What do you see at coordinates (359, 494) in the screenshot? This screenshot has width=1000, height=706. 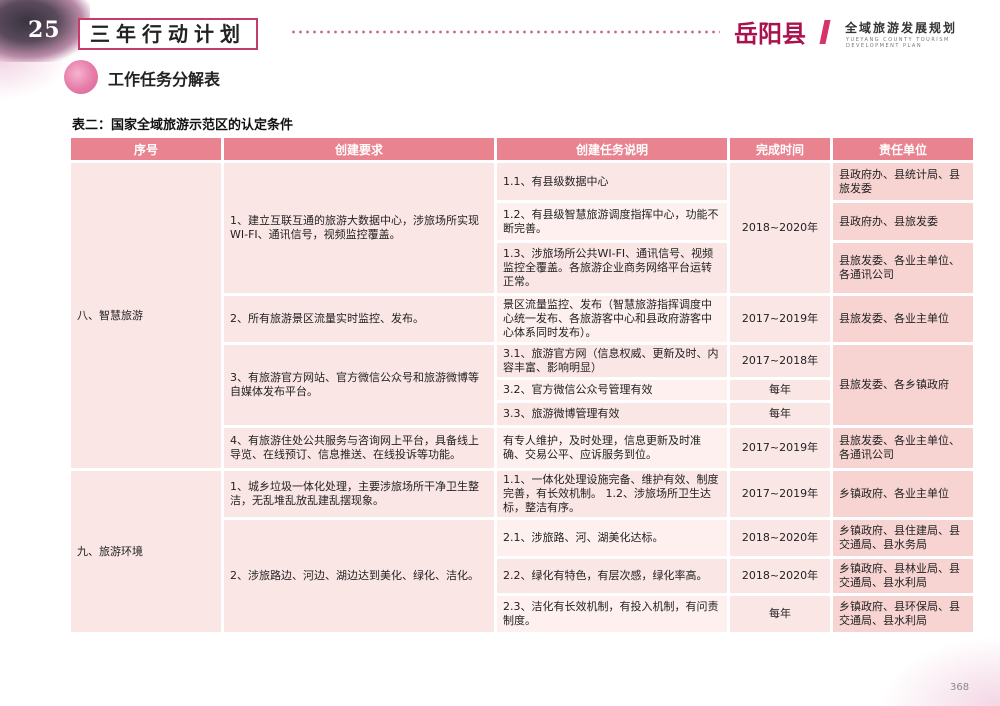 I see `requirement-cell: 1、城乡垃圾一体化处理，主要涉旅场所干净卫生整洁，无乱堆乱放乱建乱摆现象。` at bounding box center [359, 494].